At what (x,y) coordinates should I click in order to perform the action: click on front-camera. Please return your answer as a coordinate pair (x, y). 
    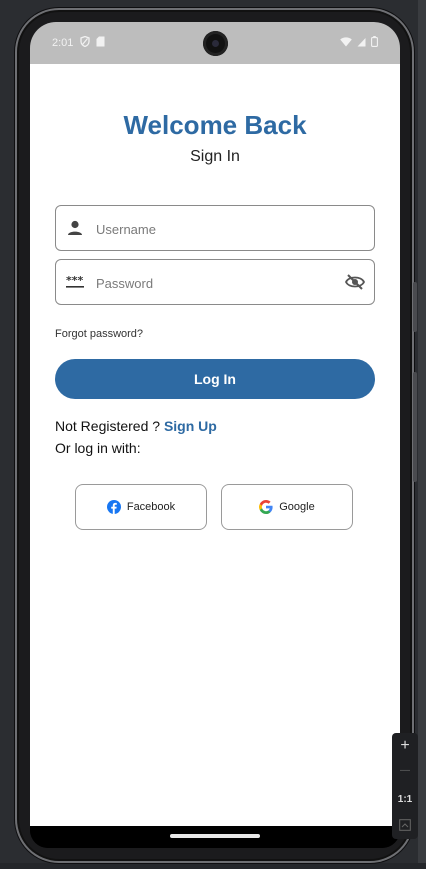
    Looking at the image, I should click on (215, 43).